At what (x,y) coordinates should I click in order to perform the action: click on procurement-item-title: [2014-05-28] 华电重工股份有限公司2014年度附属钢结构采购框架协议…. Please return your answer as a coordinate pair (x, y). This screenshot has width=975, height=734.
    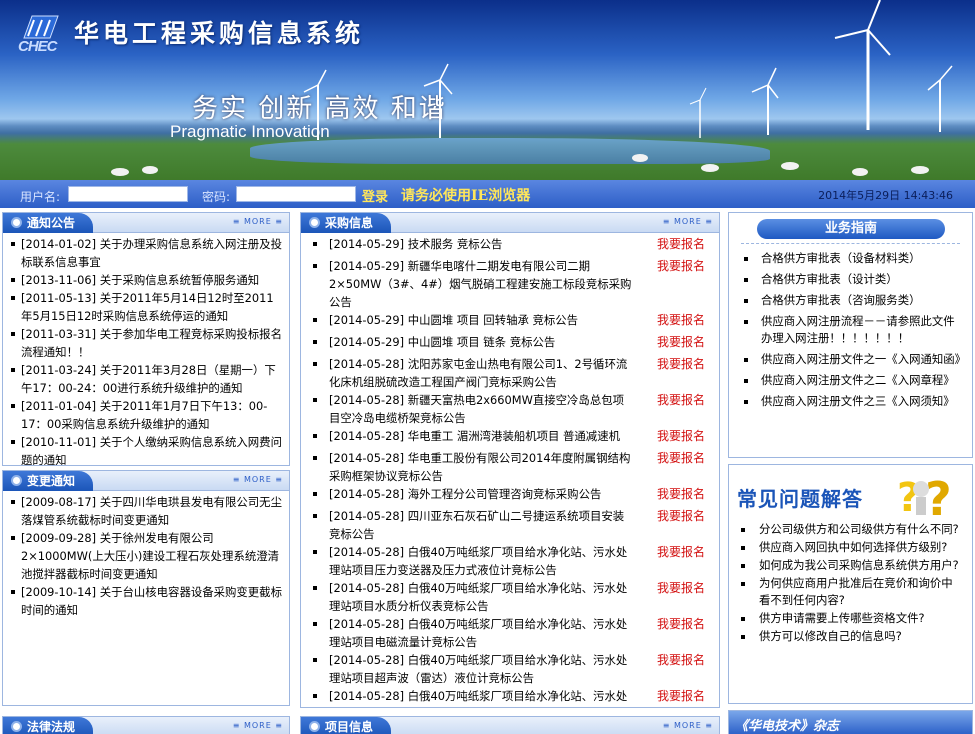
    Looking at the image, I should click on (479, 467).